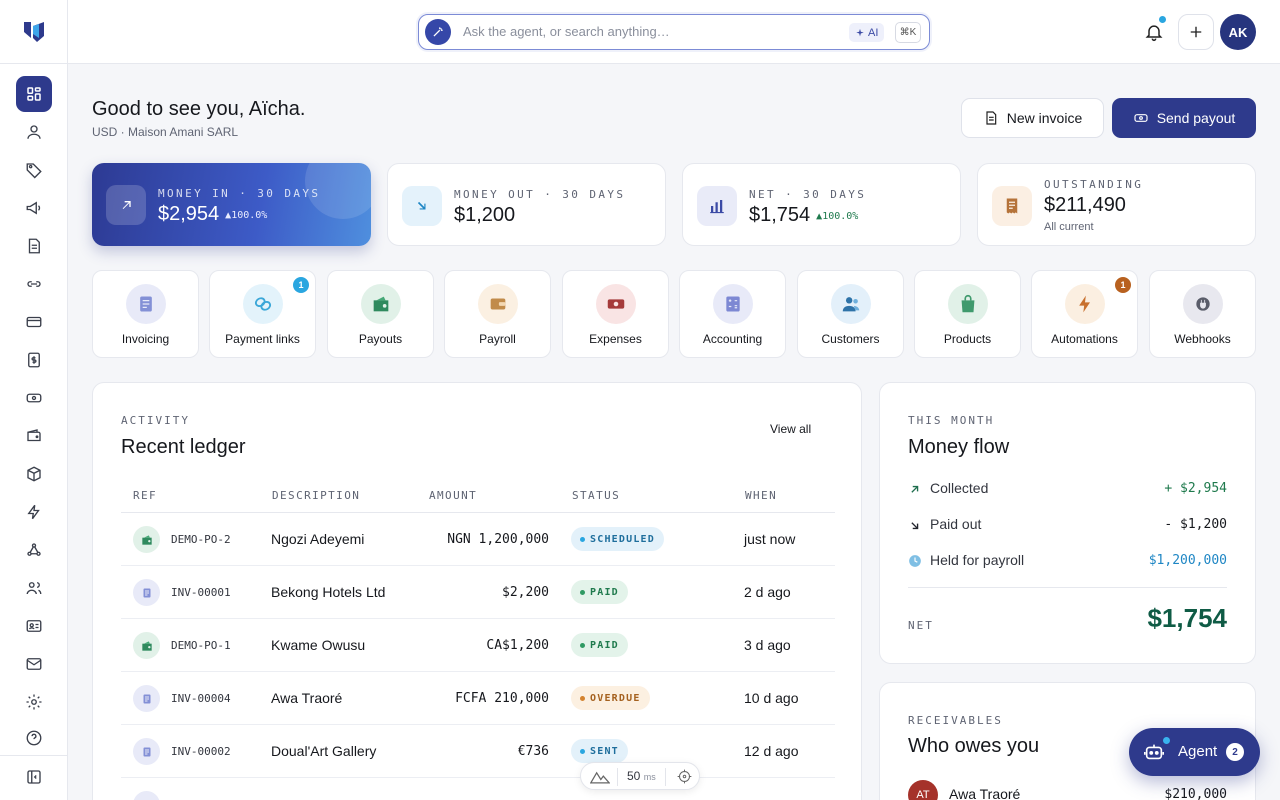  I want to click on agent-button: Agent 2, so click(1194, 752).